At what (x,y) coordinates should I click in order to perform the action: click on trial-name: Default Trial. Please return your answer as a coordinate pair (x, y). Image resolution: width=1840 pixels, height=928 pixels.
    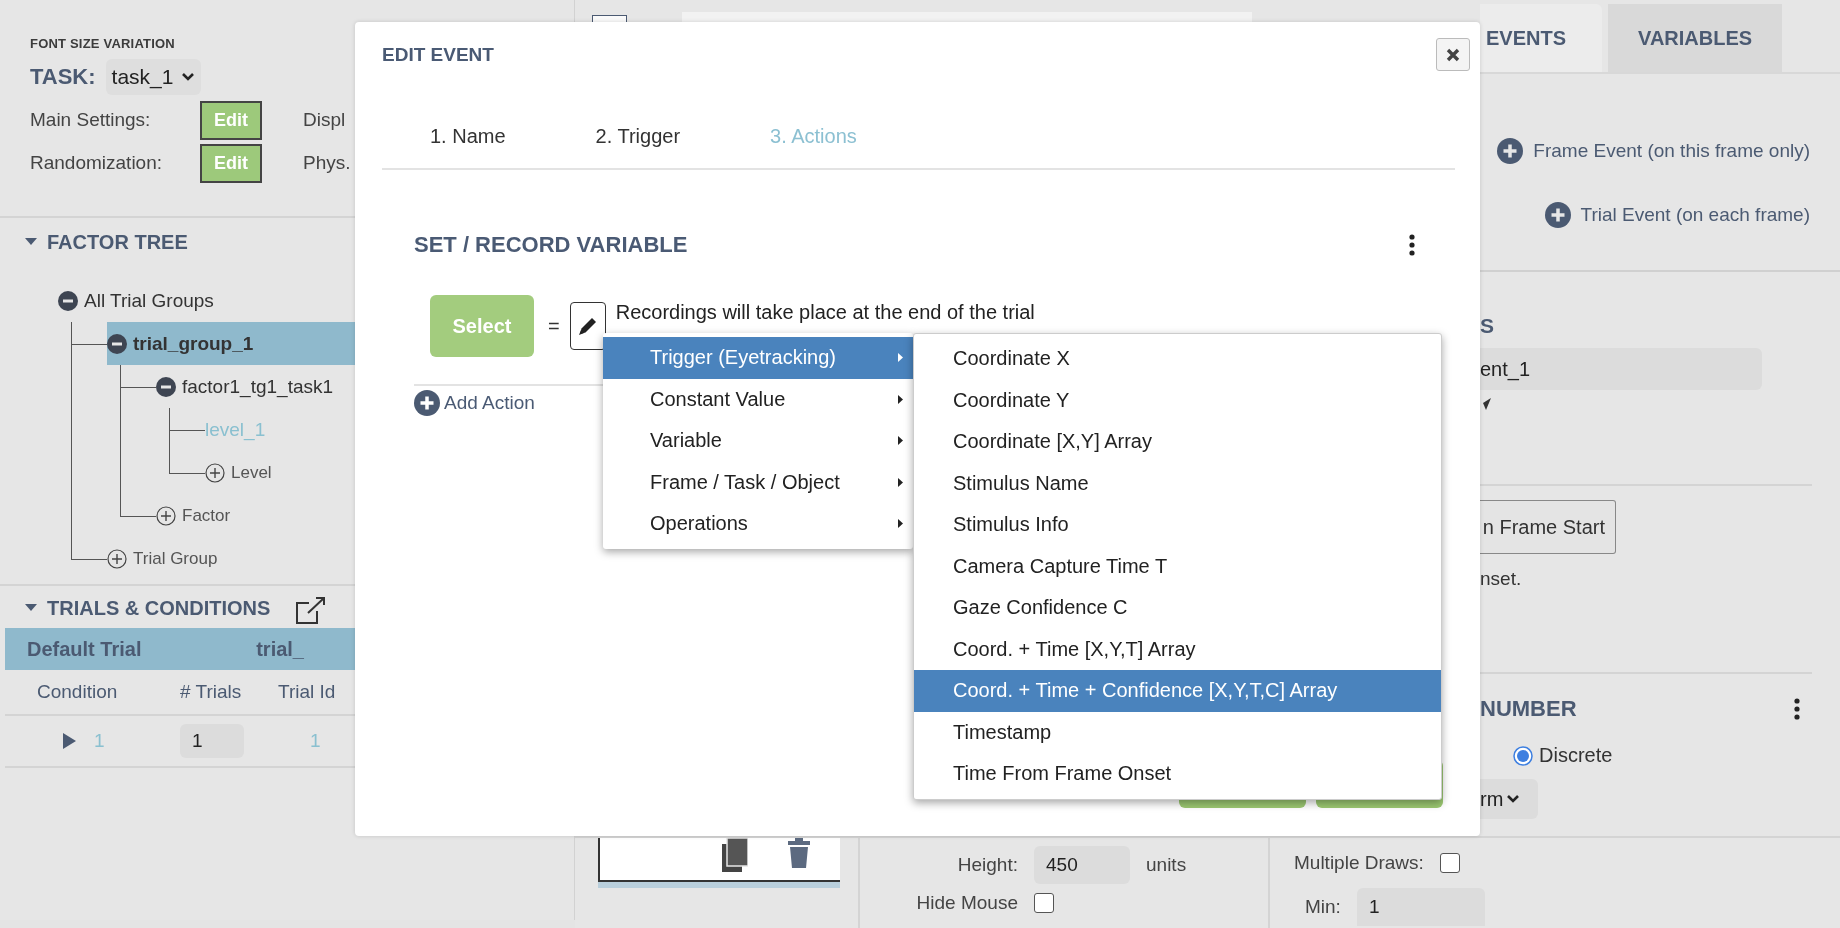
    Looking at the image, I should click on (84, 649).